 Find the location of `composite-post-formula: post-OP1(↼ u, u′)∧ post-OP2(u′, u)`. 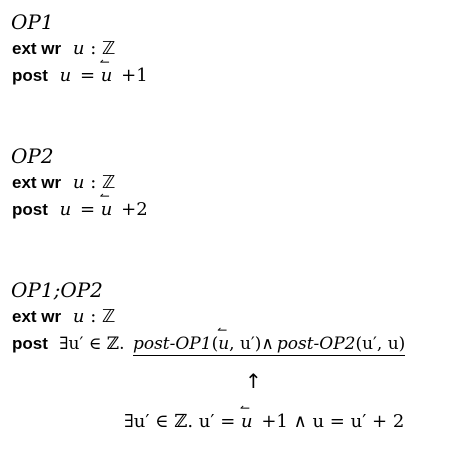

composite-post-formula: post-OP1(↼ u, u′)∧ post-OP2(u′, u) is located at coordinates (269, 339).